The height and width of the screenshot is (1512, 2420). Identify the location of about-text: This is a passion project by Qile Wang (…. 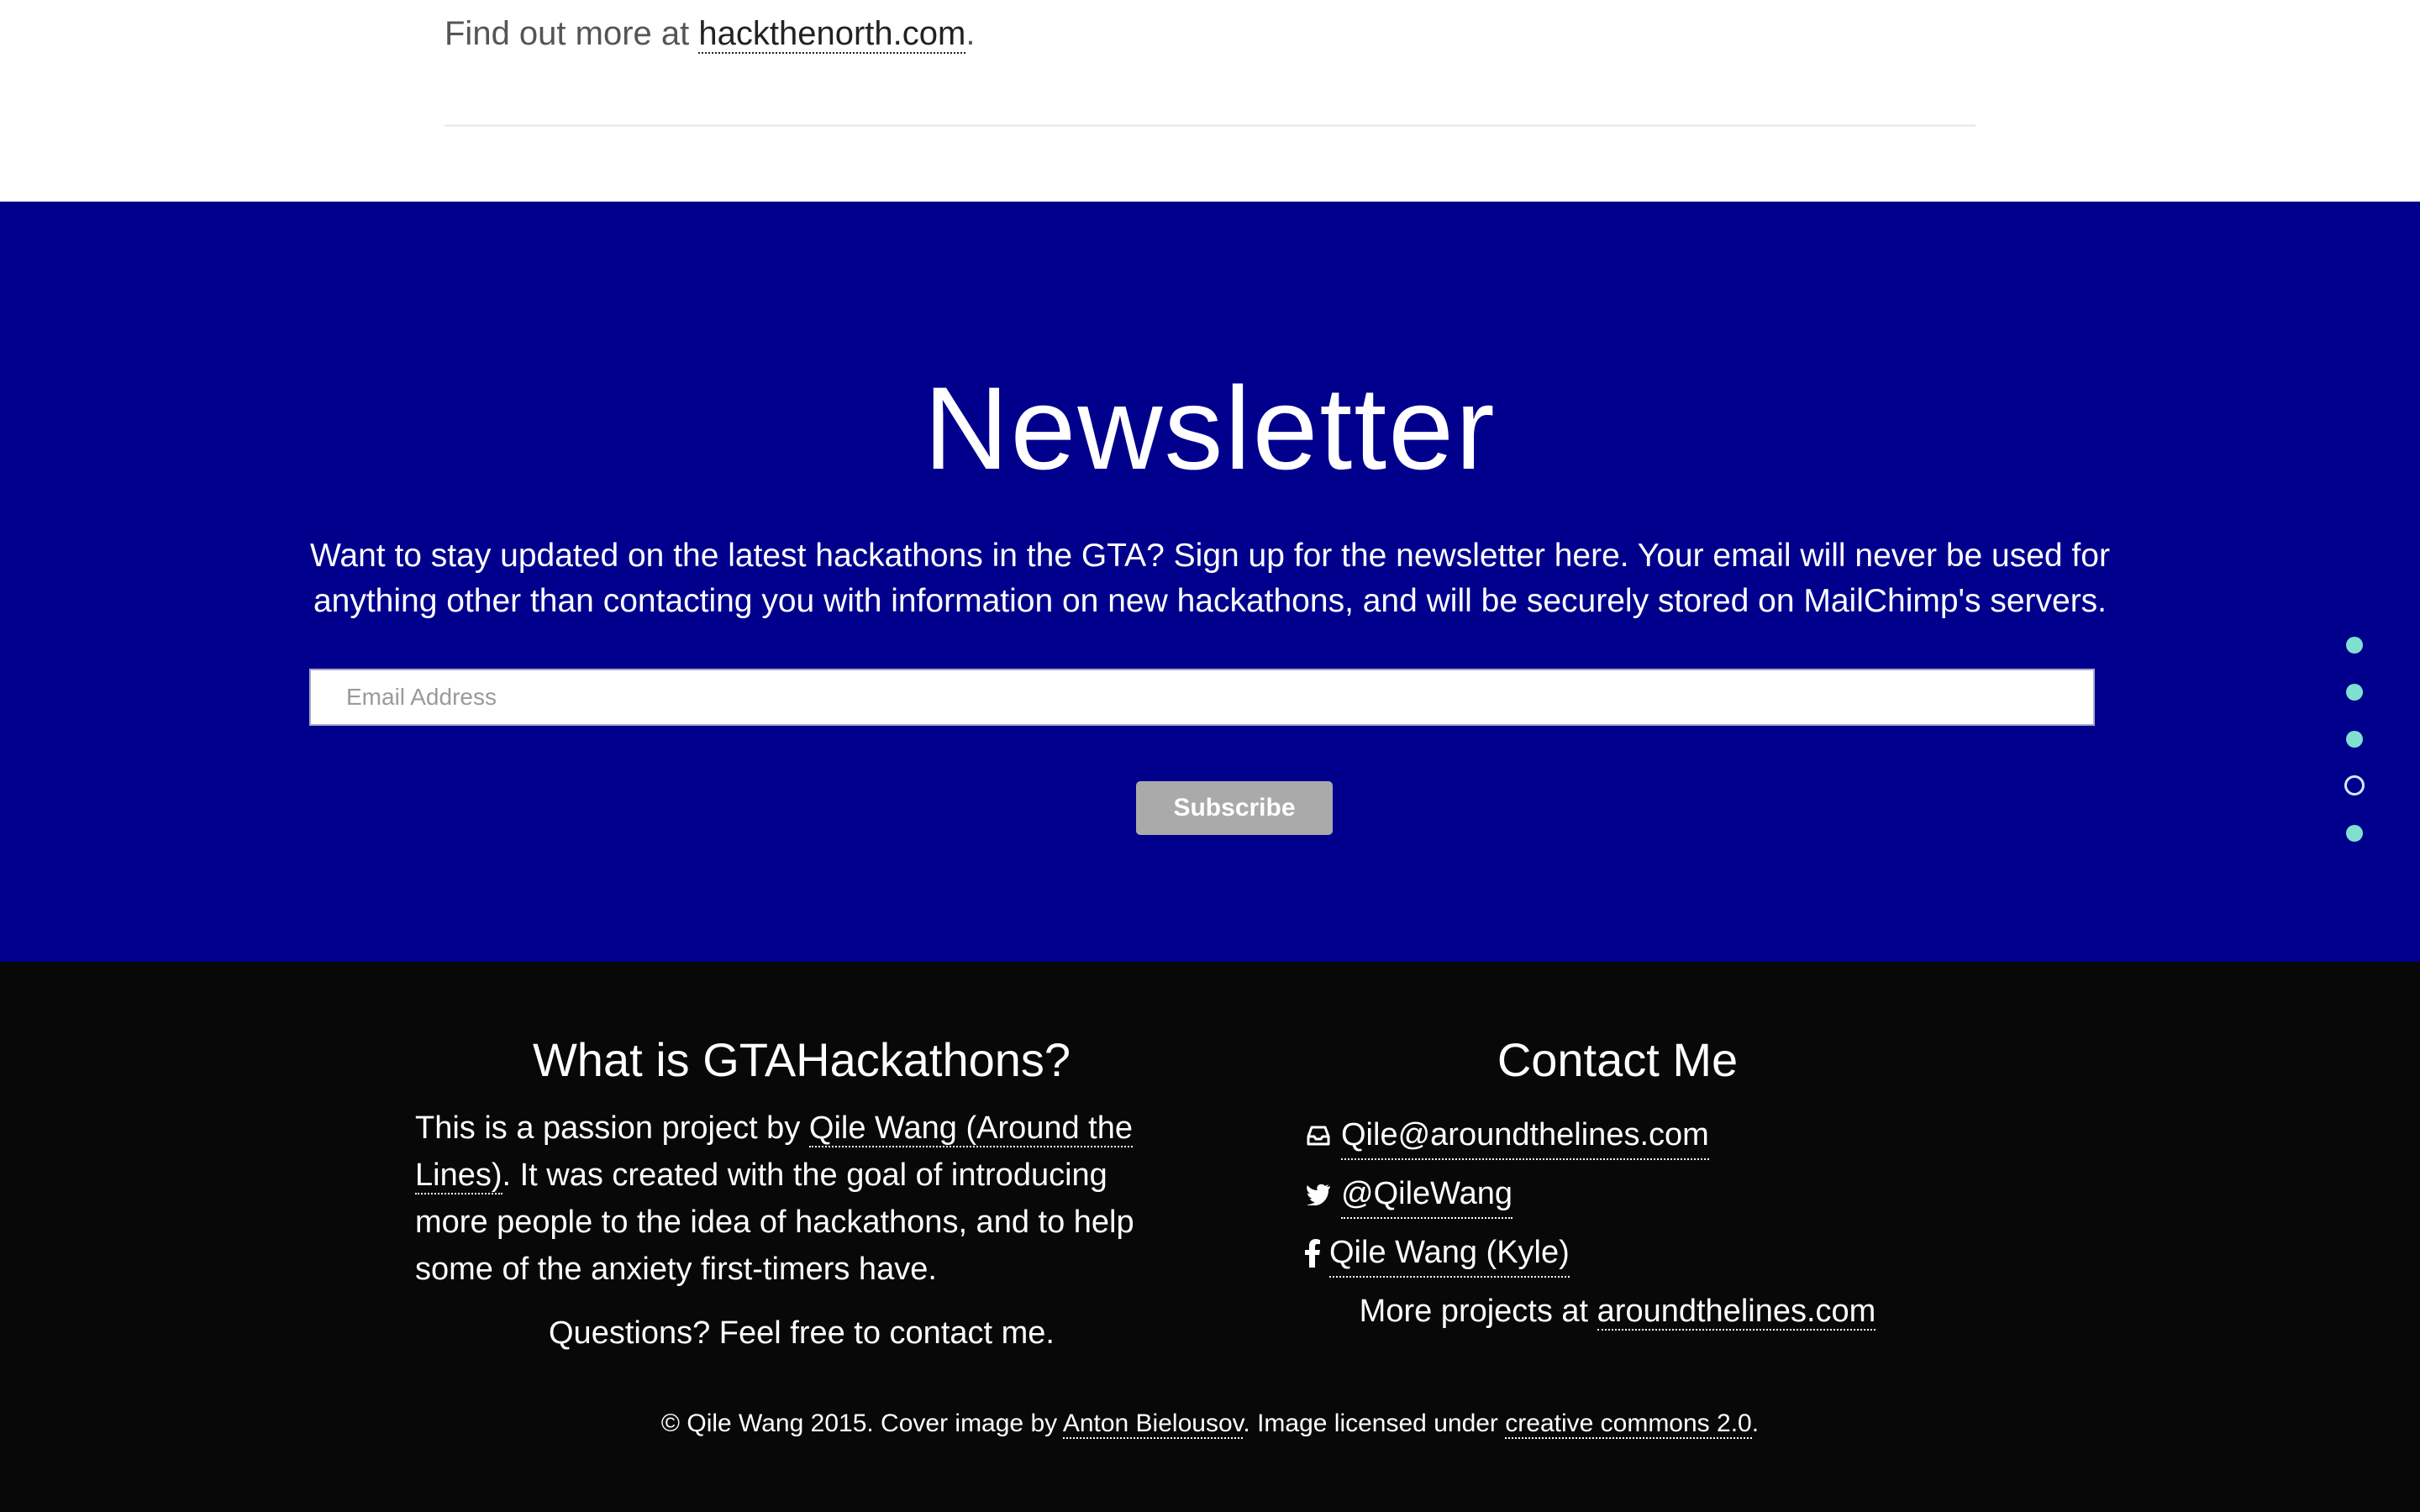
(801, 1199).